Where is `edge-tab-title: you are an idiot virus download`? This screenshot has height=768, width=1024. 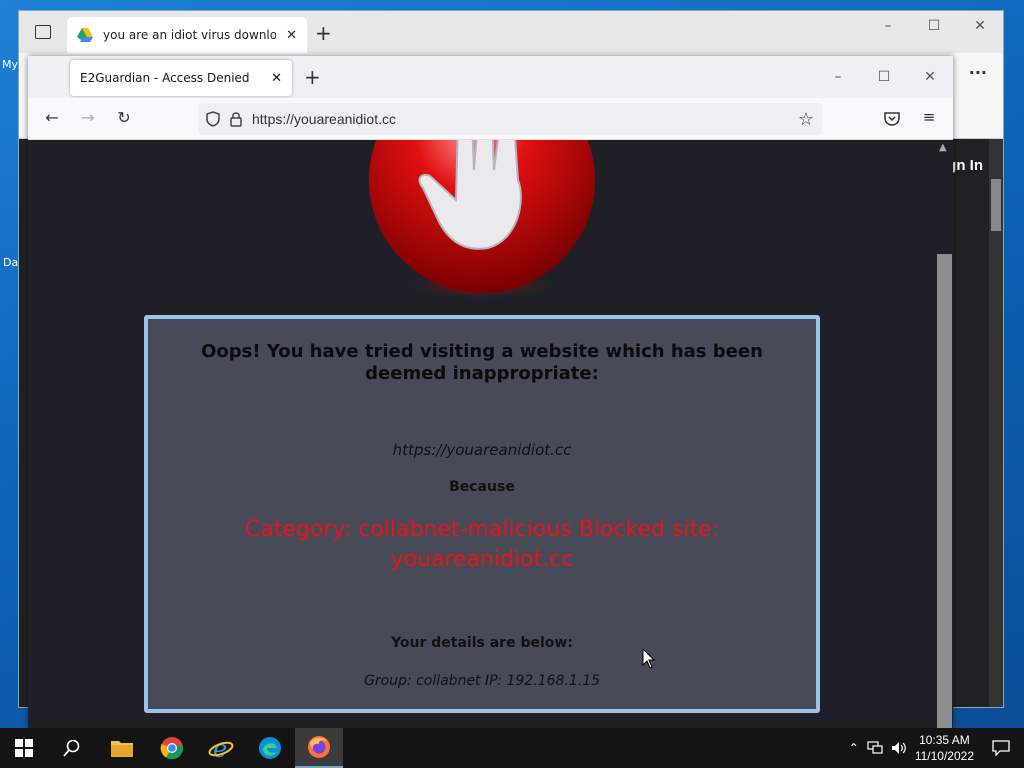
edge-tab-title: you are an idiot virus download is located at coordinates (190, 35).